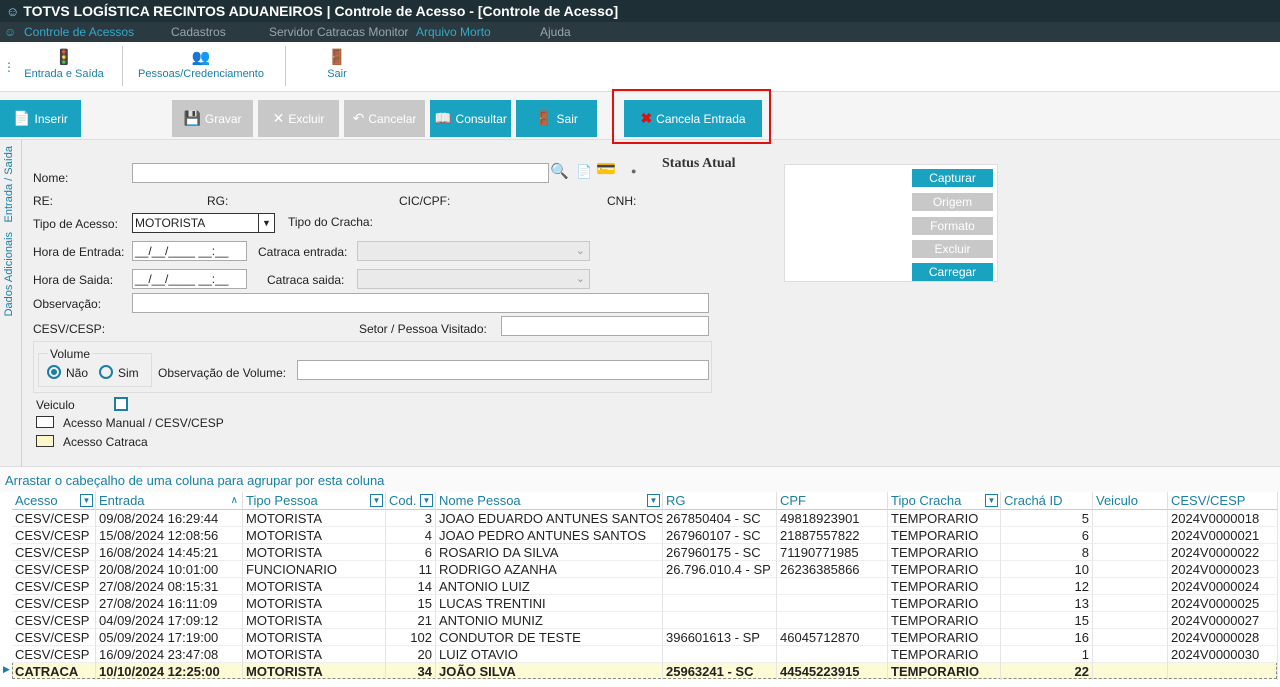 This screenshot has width=1280, height=687. Describe the element at coordinates (720, 569) in the screenshot. I see `grid-cell-rg: 26.796.010.4 - SP` at that location.